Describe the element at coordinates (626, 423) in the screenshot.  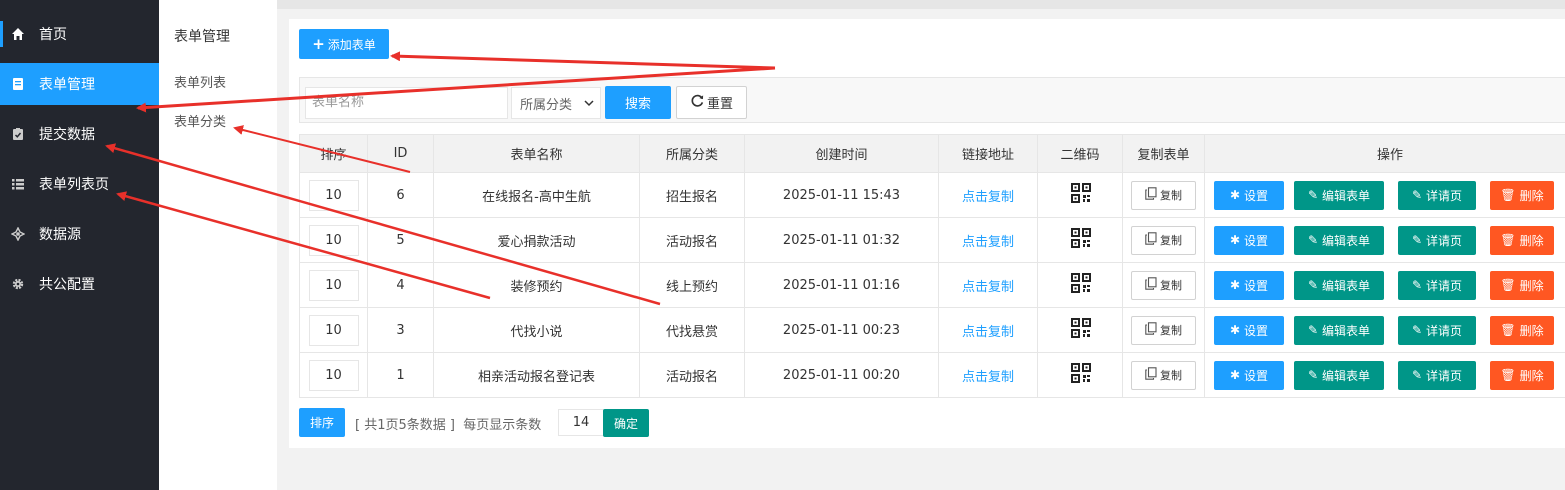
I see `per-page-confirm-button: 确定` at that location.